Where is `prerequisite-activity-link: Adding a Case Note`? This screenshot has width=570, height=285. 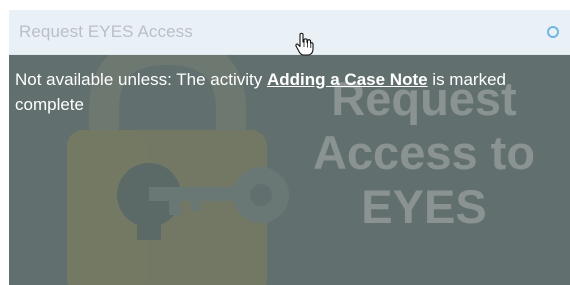
prerequisite-activity-link: Adding a Case Note is located at coordinates (347, 79).